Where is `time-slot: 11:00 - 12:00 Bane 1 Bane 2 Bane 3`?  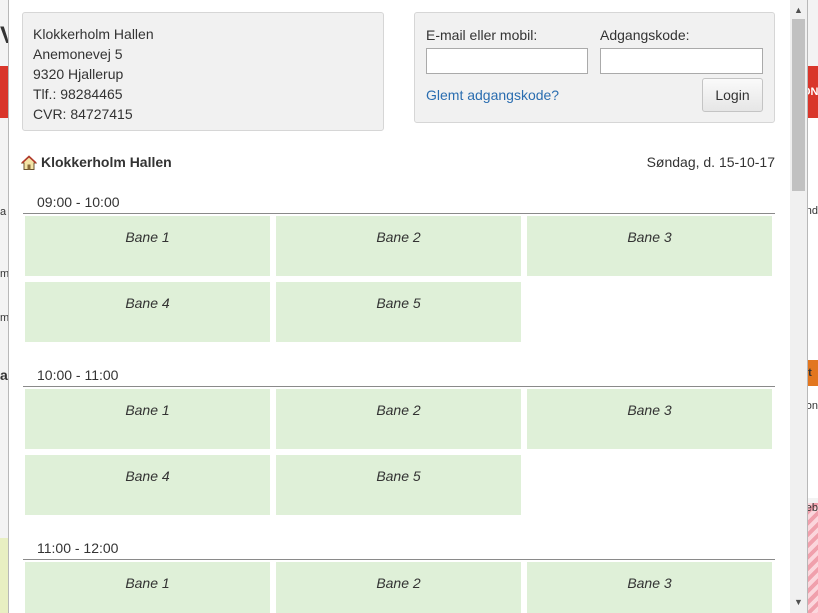
time-slot: 11:00 - 12:00 Bane 1 Bane 2 Bane 3 is located at coordinates (399, 576).